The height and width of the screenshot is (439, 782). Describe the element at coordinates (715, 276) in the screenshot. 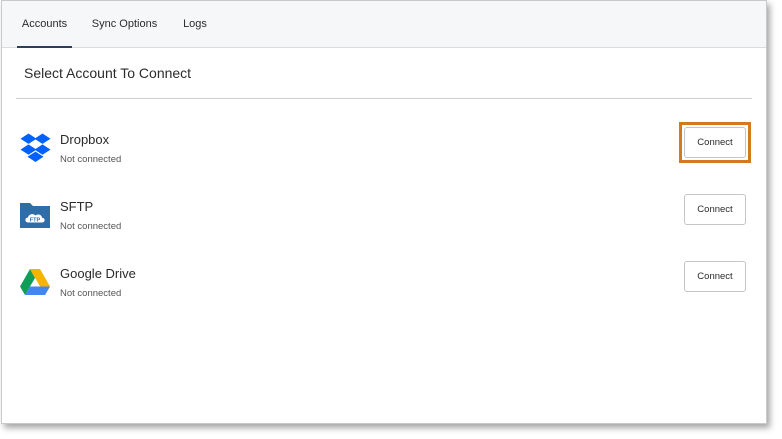

I see `connect-google-drive-button: Connect` at that location.